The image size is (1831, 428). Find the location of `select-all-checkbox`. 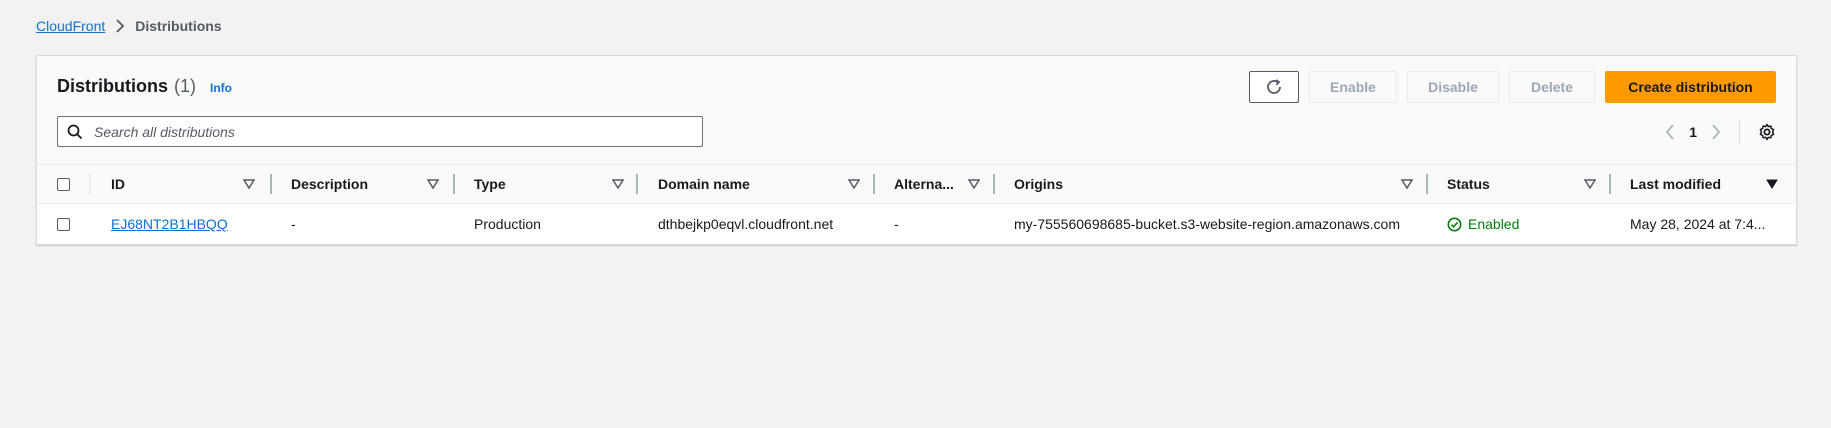

select-all-checkbox is located at coordinates (63, 184).